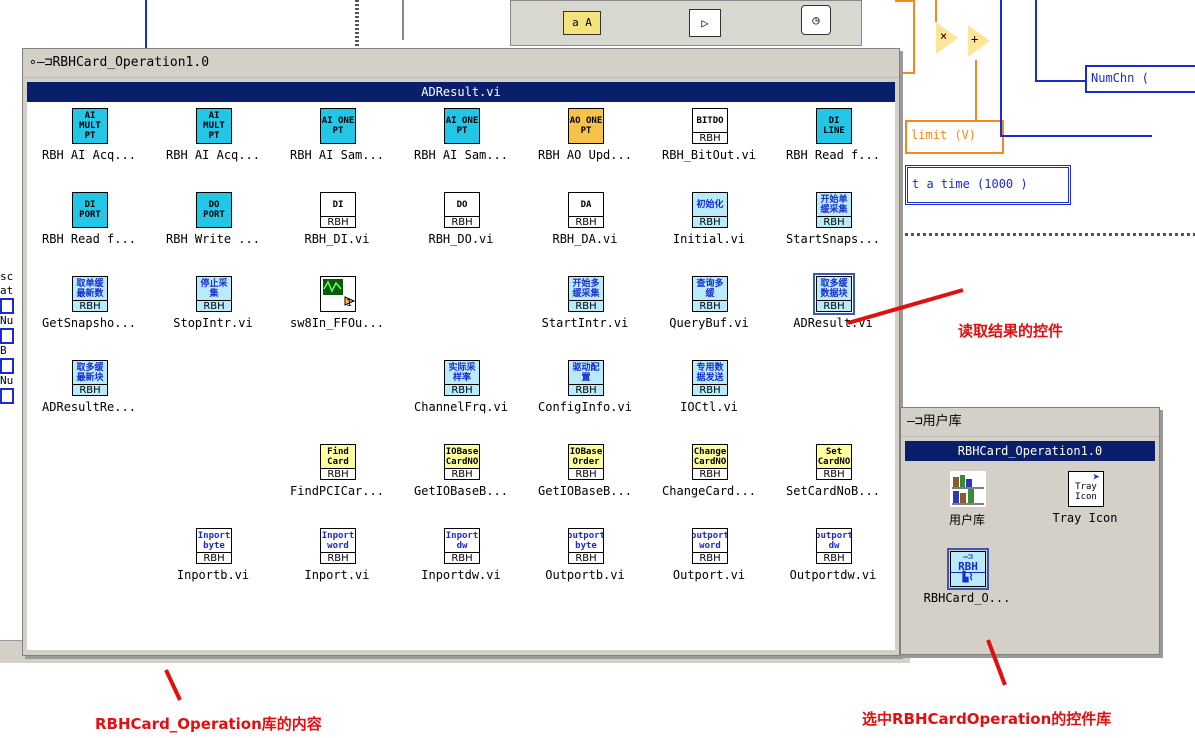 This screenshot has height=738, width=1195. I want to click on arrow-to-selected-library, so click(996, 662).